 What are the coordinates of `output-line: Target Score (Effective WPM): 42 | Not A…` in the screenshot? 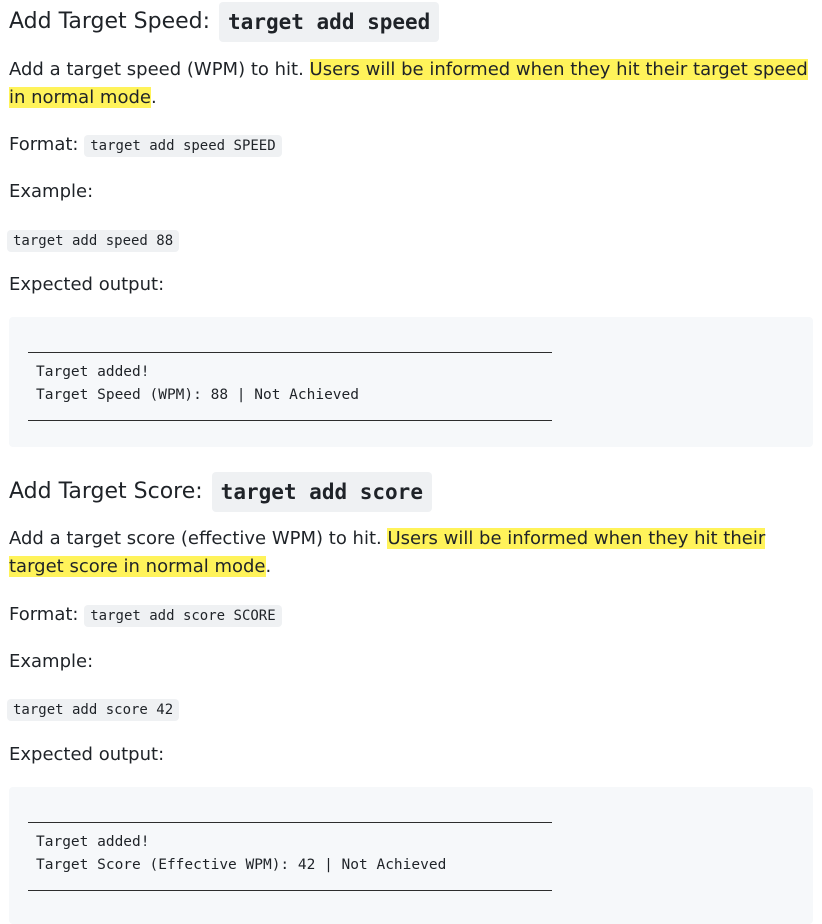 It's located at (241, 865).